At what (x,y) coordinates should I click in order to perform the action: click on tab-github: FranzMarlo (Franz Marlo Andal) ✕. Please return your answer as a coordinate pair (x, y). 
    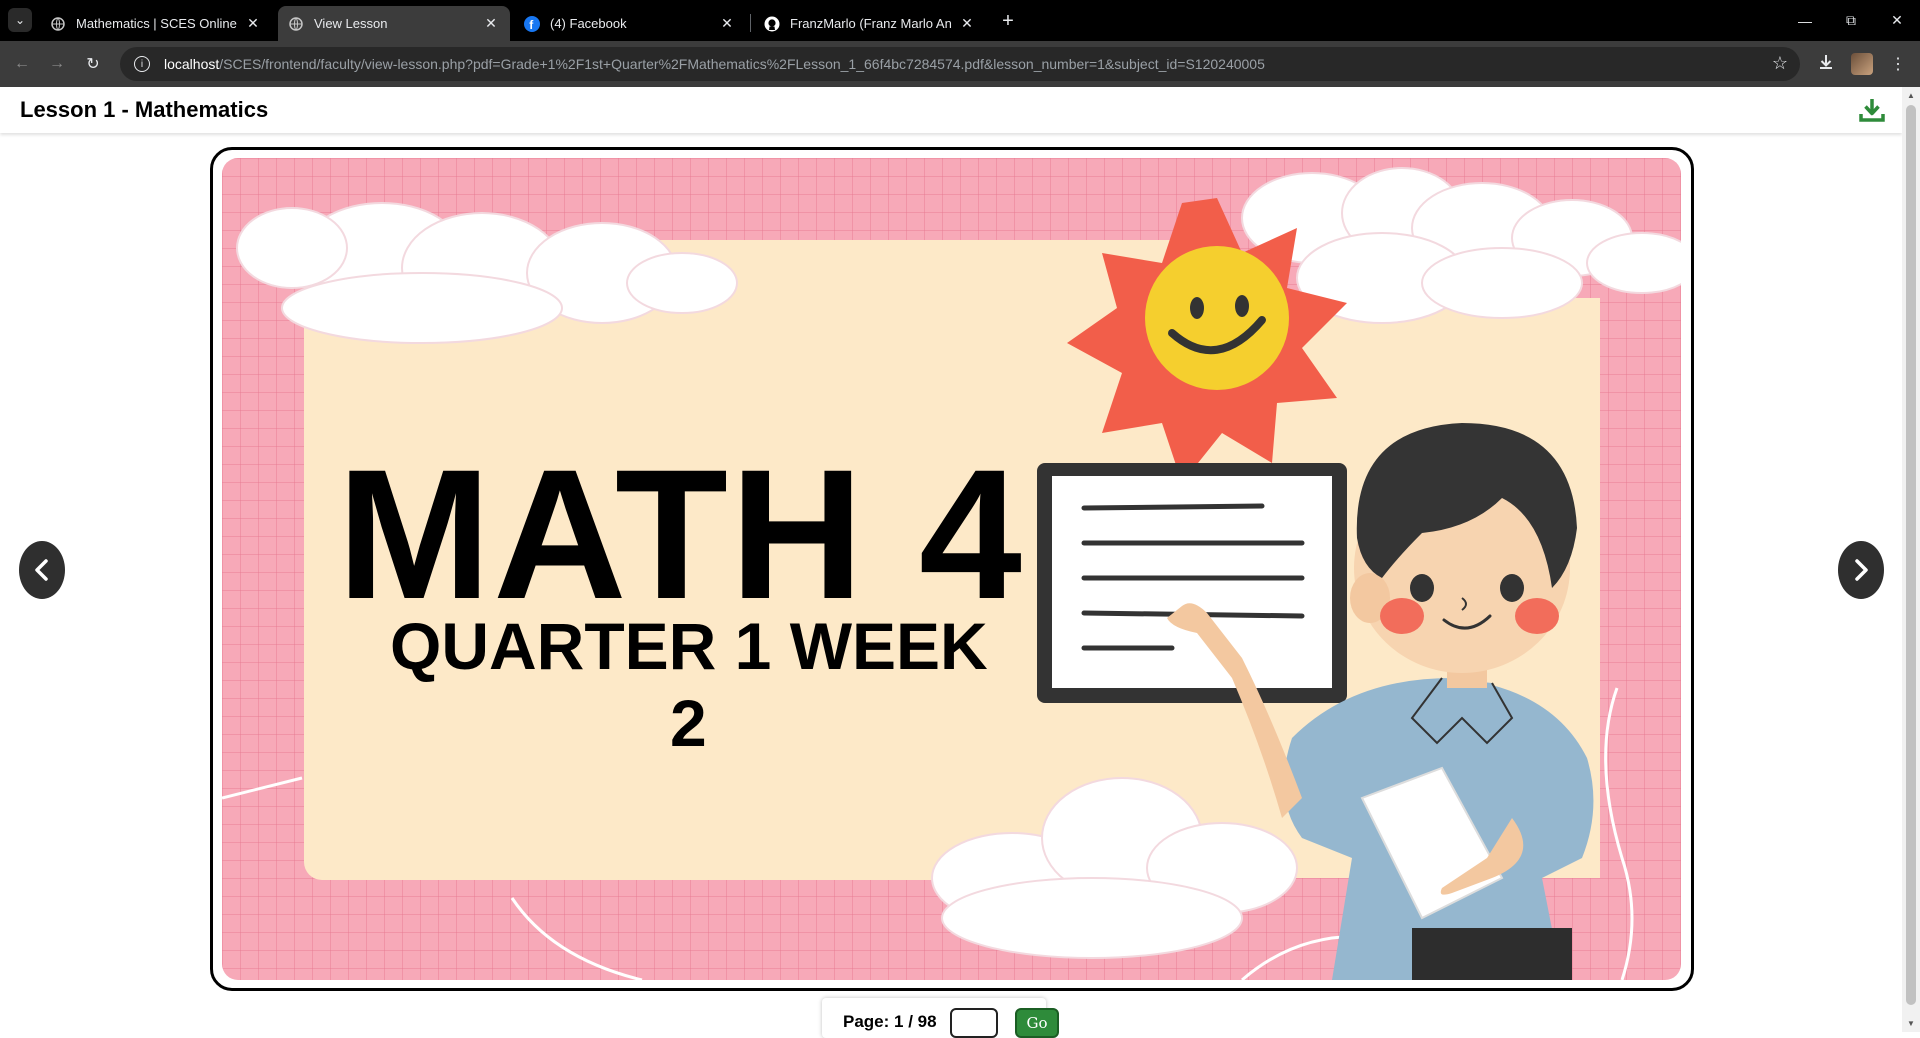
    Looking at the image, I should click on (870, 23).